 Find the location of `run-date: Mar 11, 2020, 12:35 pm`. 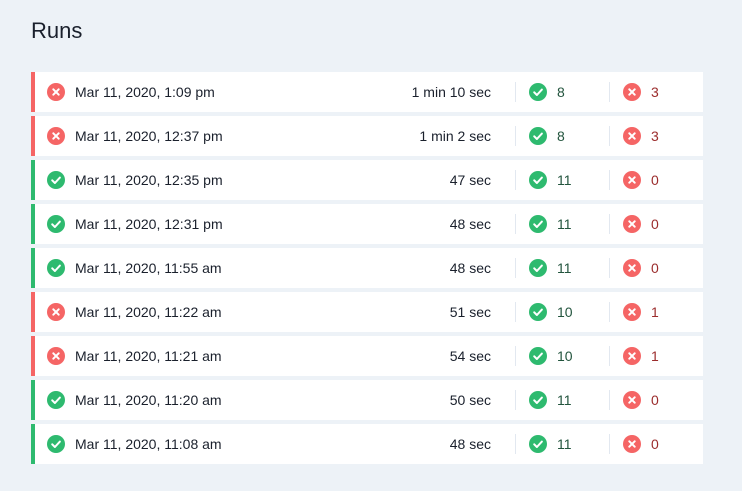

run-date: Mar 11, 2020, 12:35 pm is located at coordinates (149, 180).